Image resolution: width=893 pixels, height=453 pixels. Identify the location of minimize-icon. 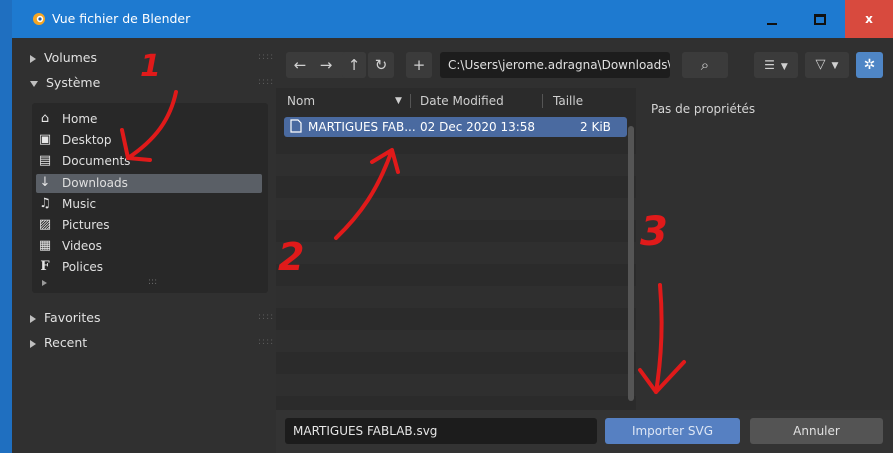
(772, 24).